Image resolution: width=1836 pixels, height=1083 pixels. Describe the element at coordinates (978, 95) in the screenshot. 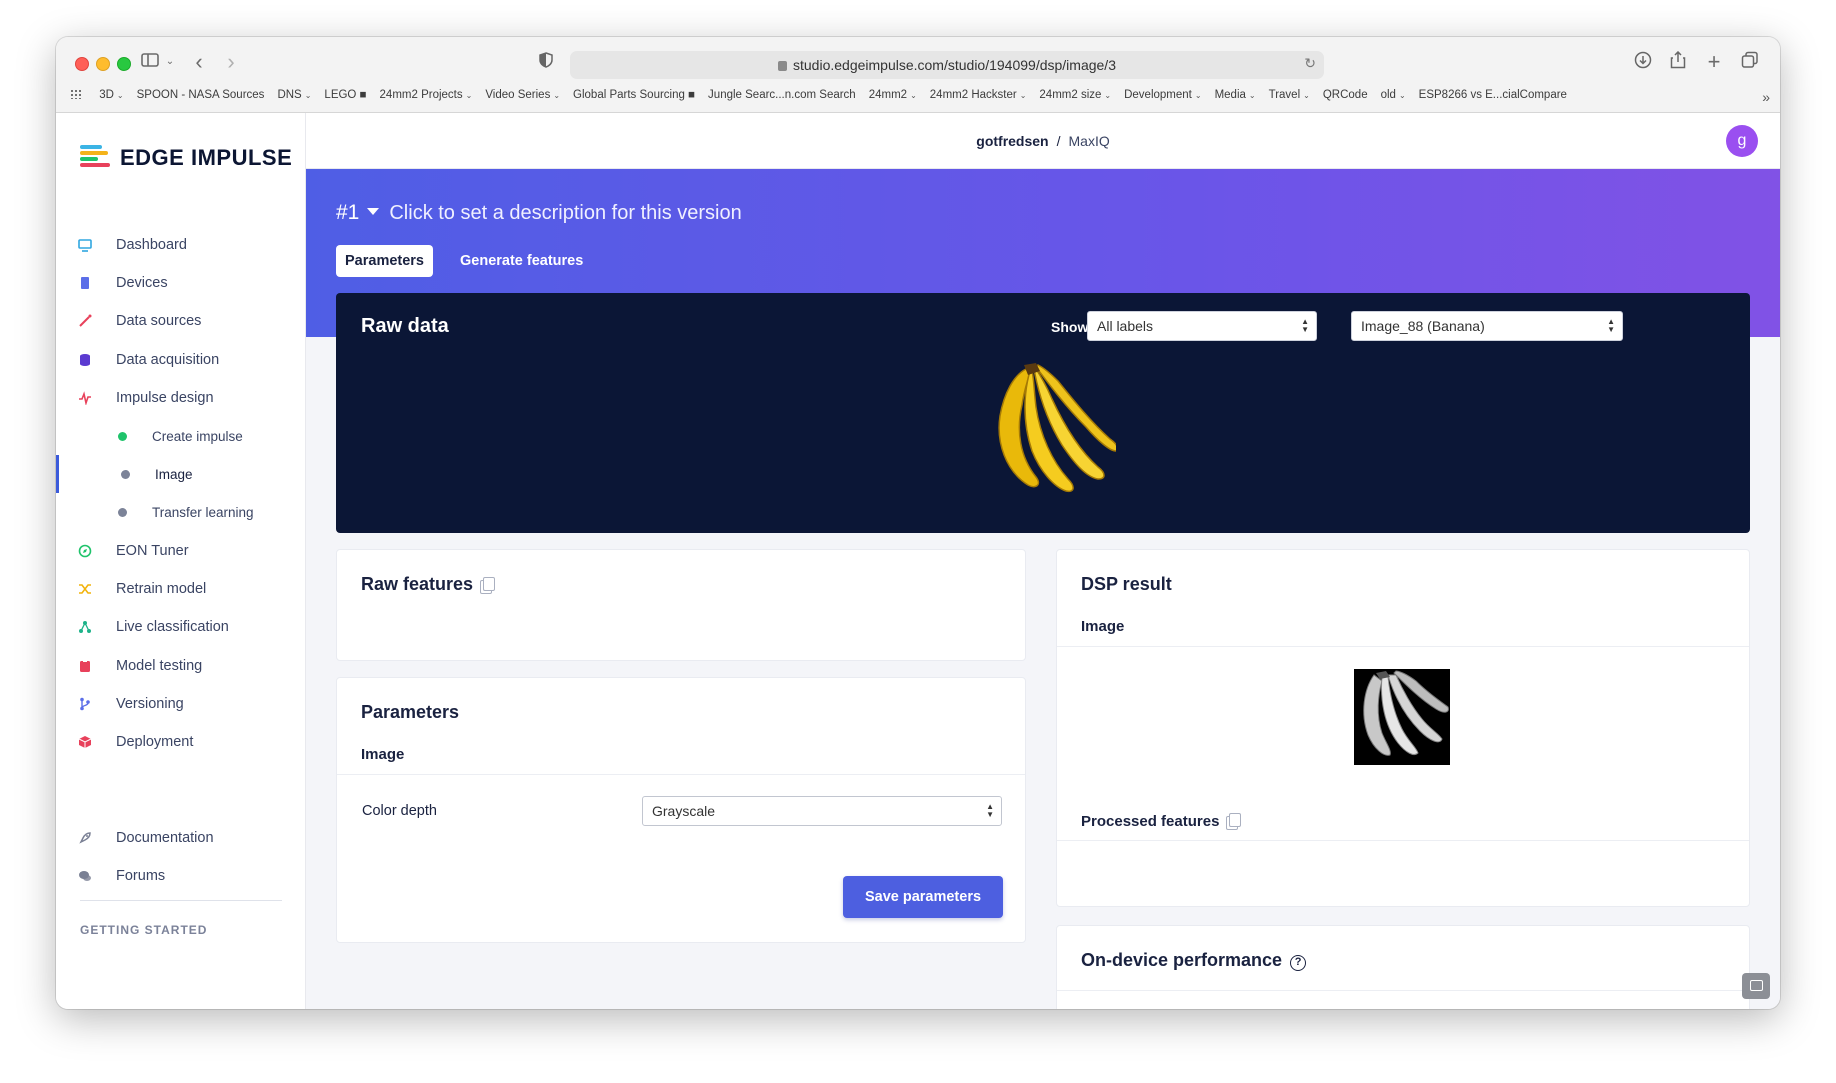

I see `bookmark-item: 24mm2 Hackster ⌄` at that location.